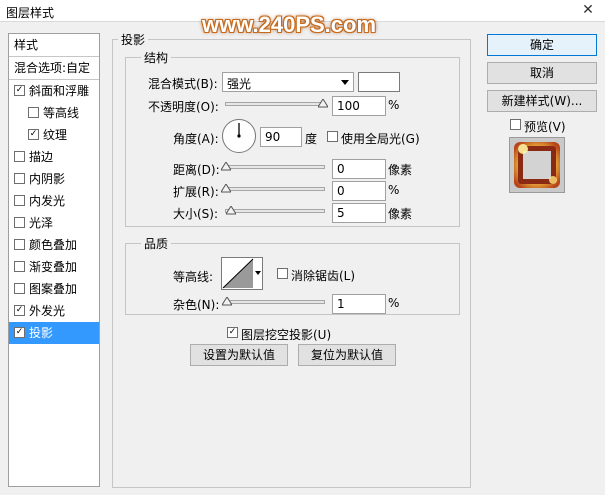 Image resolution: width=605 pixels, height=495 pixels. I want to click on style-item-outer-glow: ✓ 外发光, so click(54, 311).